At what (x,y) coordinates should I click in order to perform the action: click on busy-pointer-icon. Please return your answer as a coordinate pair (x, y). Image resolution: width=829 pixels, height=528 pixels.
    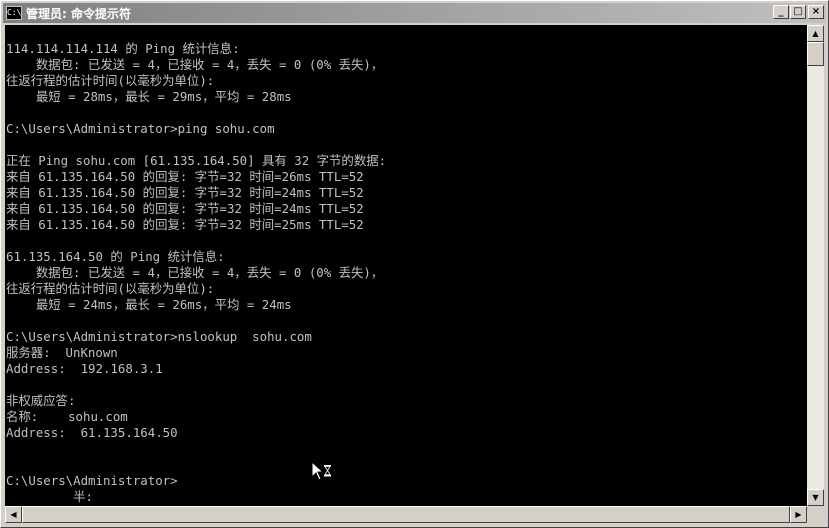
    Looking at the image, I should click on (321, 471).